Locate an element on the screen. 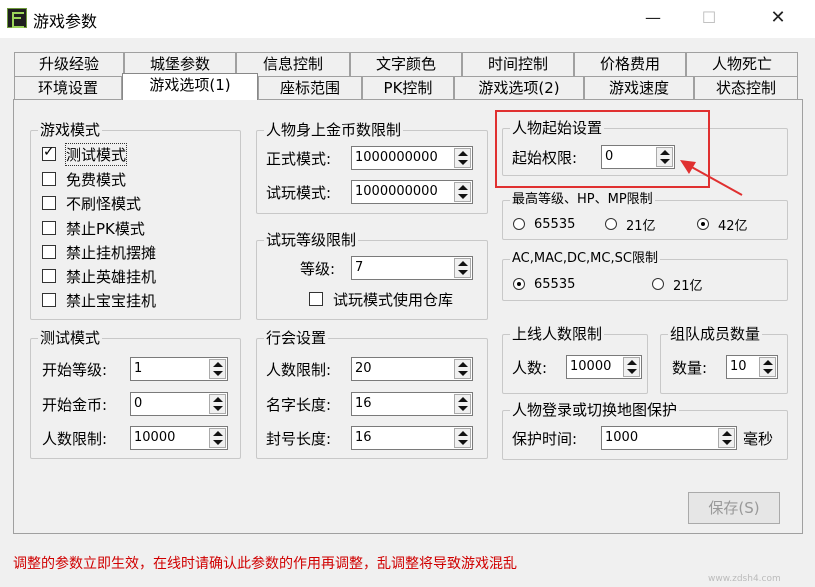  checkbox-test-mode: 测试模式 is located at coordinates (85, 154).